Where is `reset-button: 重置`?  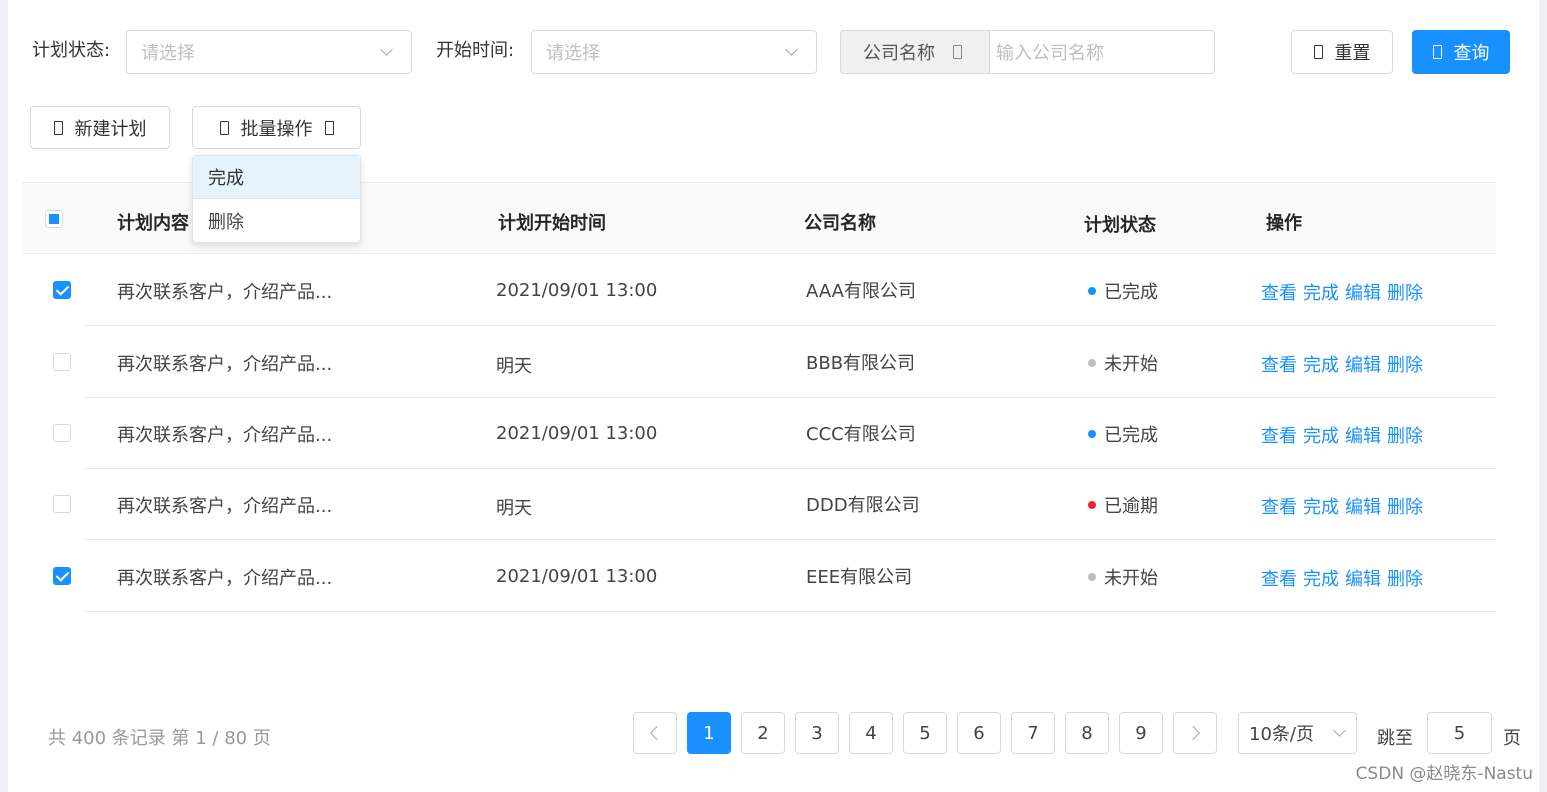
reset-button: 重置 is located at coordinates (1342, 52).